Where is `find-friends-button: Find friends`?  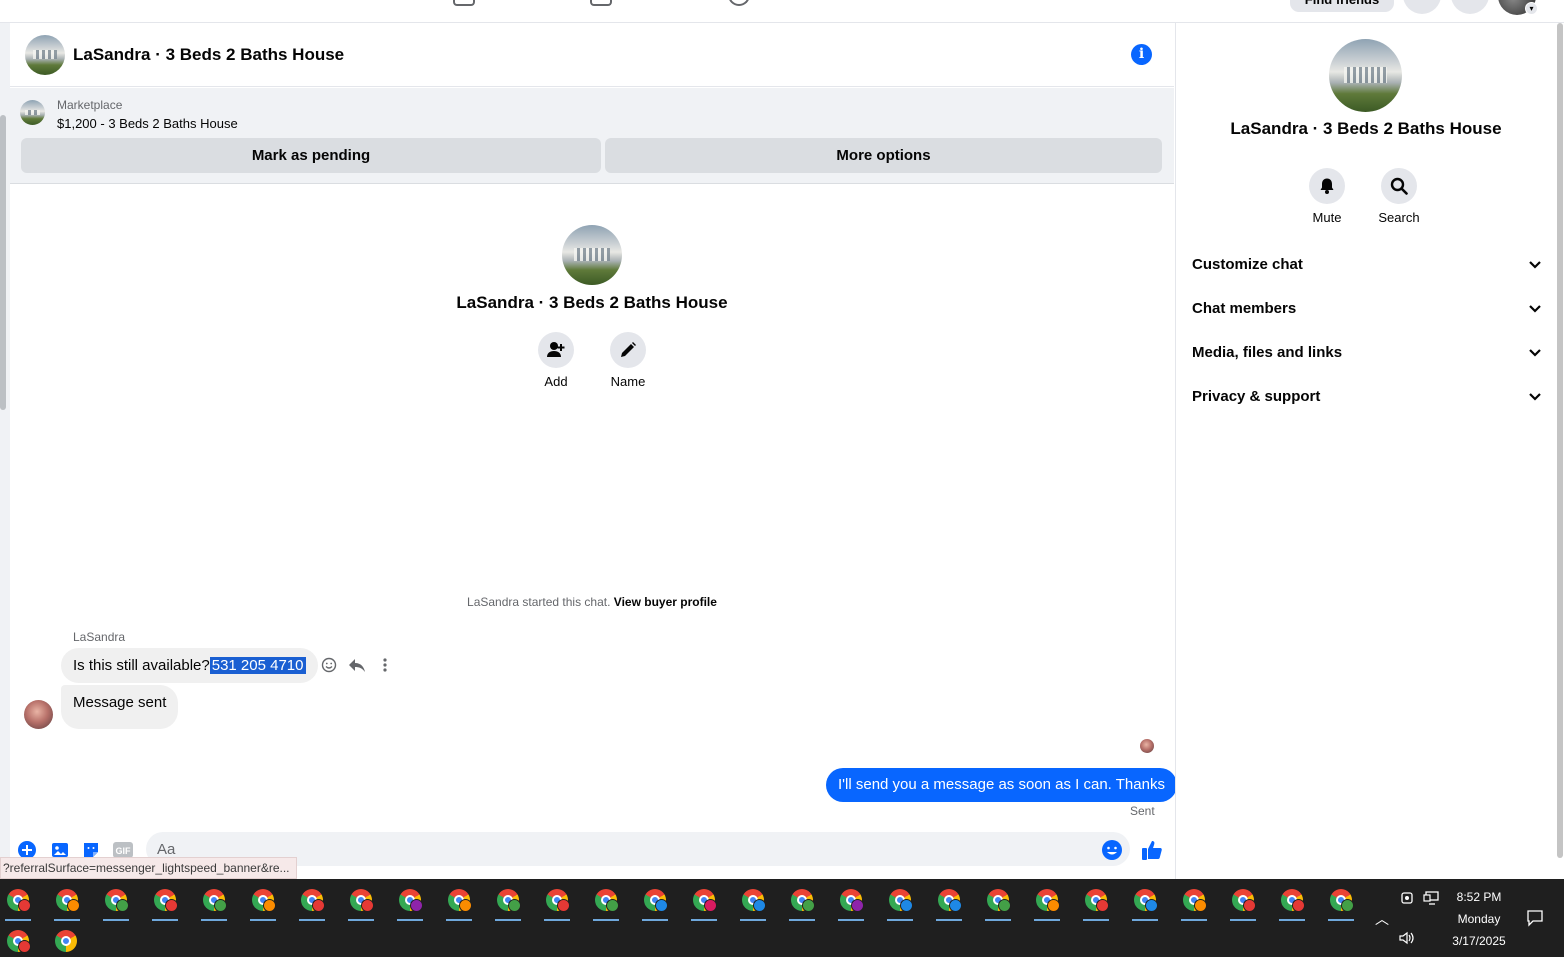 find-friends-button: Find friends is located at coordinates (1342, 6).